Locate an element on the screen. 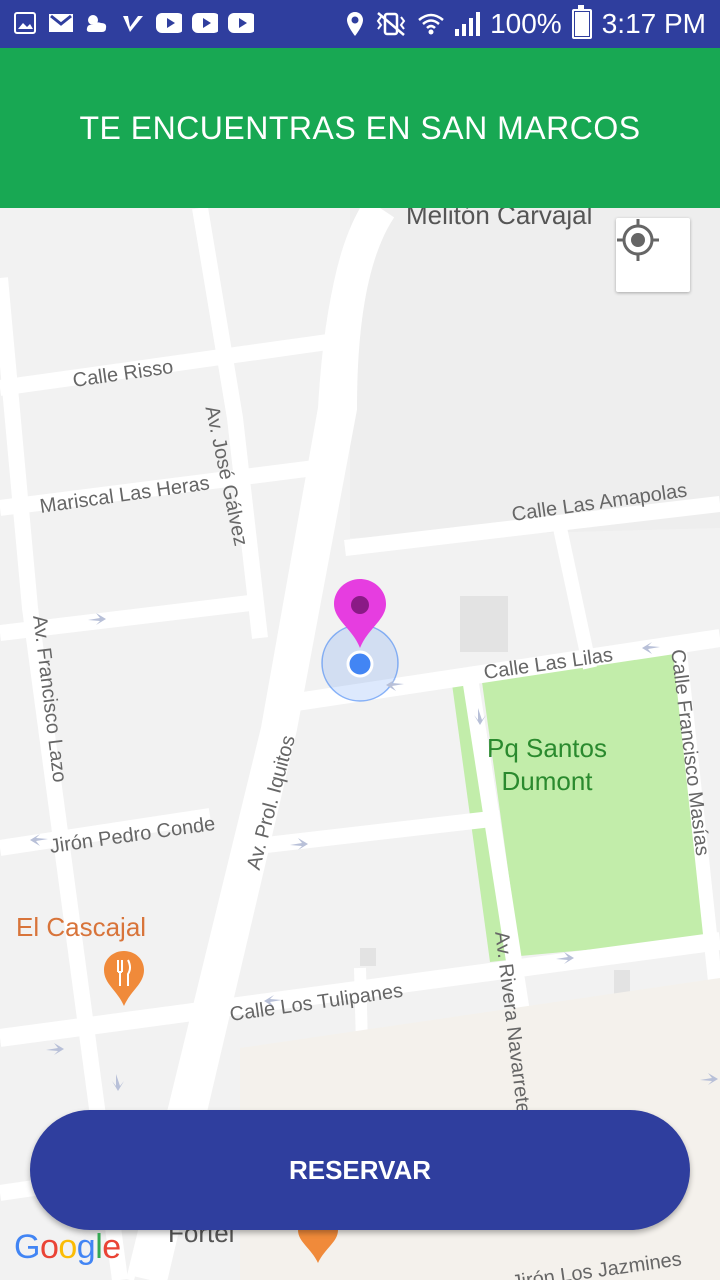 This screenshot has height=1280, width=720. reservar-button: RESERVAR is located at coordinates (360, 1170).